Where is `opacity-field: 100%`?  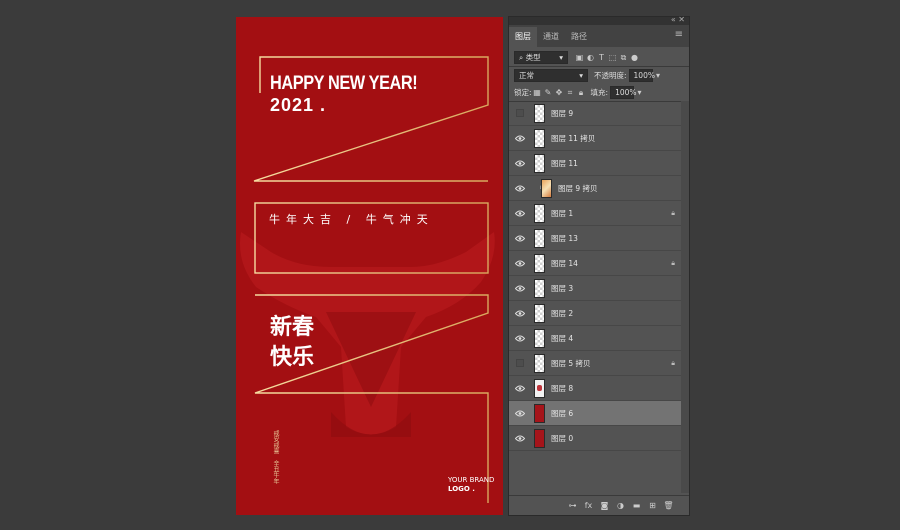 opacity-field: 100% is located at coordinates (641, 75).